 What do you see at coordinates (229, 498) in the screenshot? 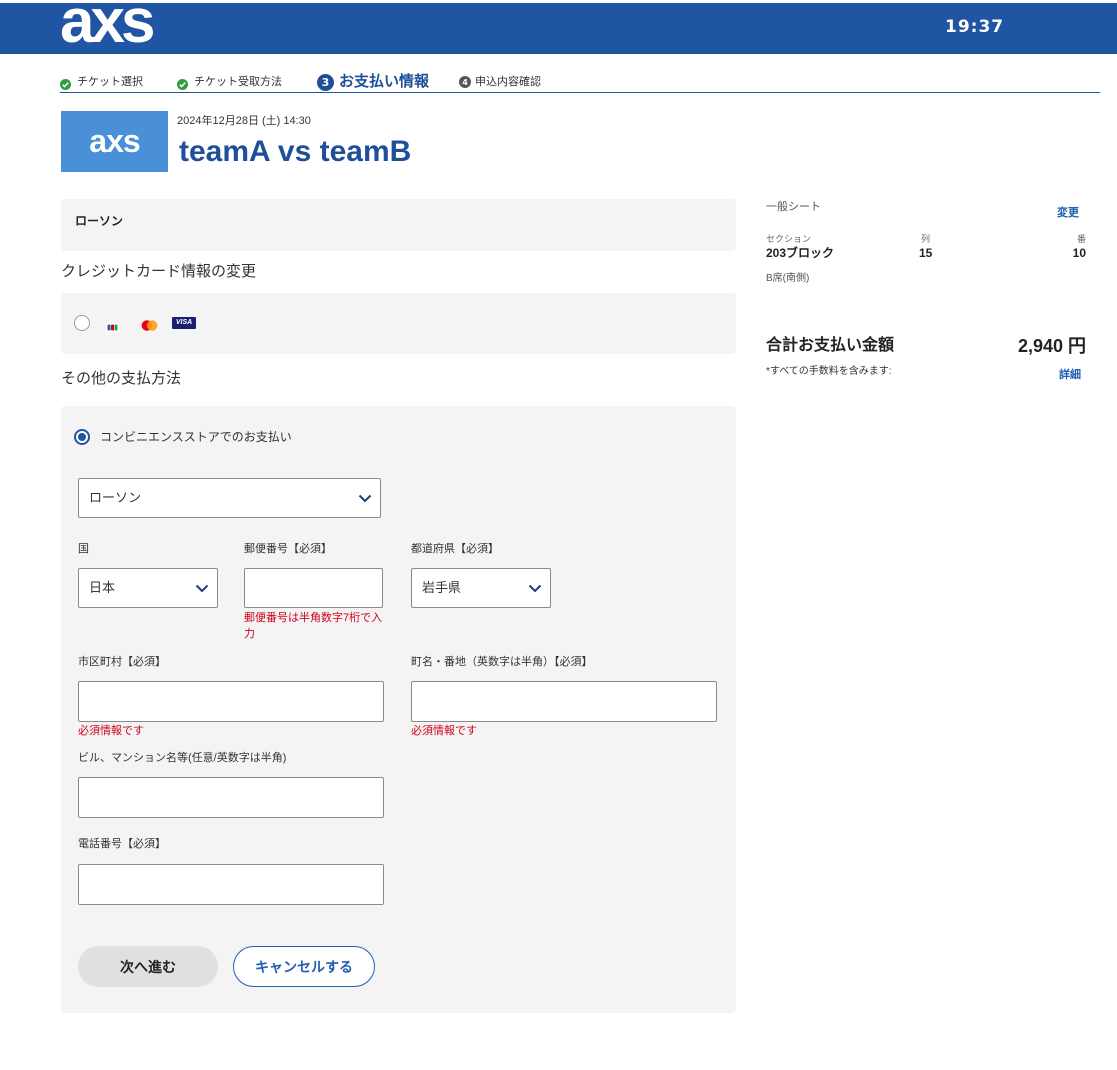
I see `store-select: ローソン` at bounding box center [229, 498].